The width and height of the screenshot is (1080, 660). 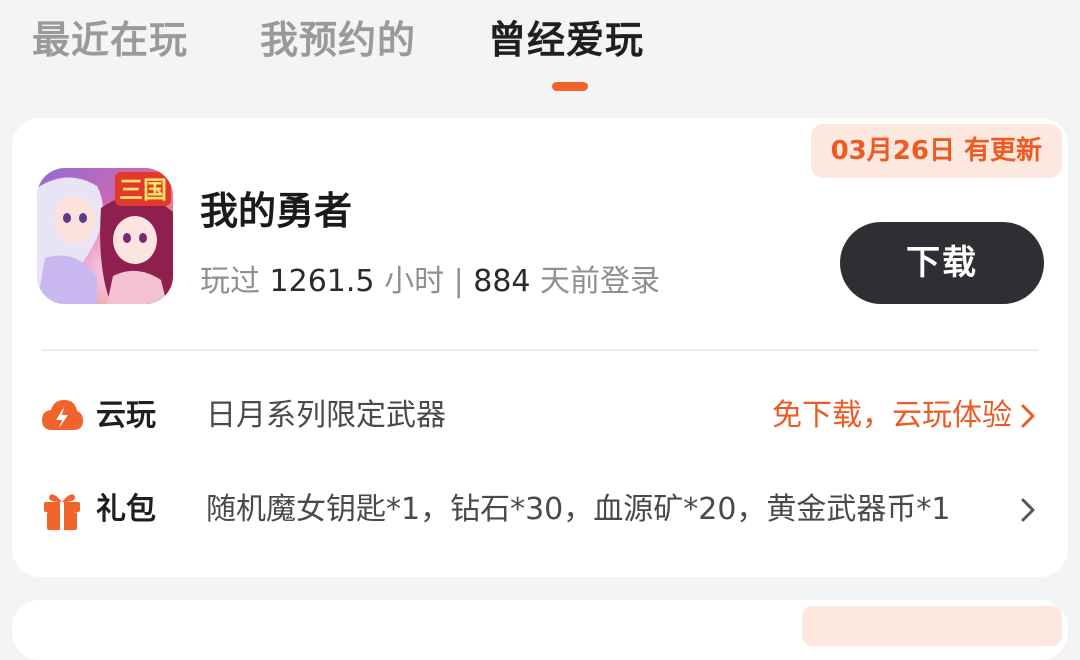 What do you see at coordinates (570, 86) in the screenshot?
I see `active-tab-indicator` at bounding box center [570, 86].